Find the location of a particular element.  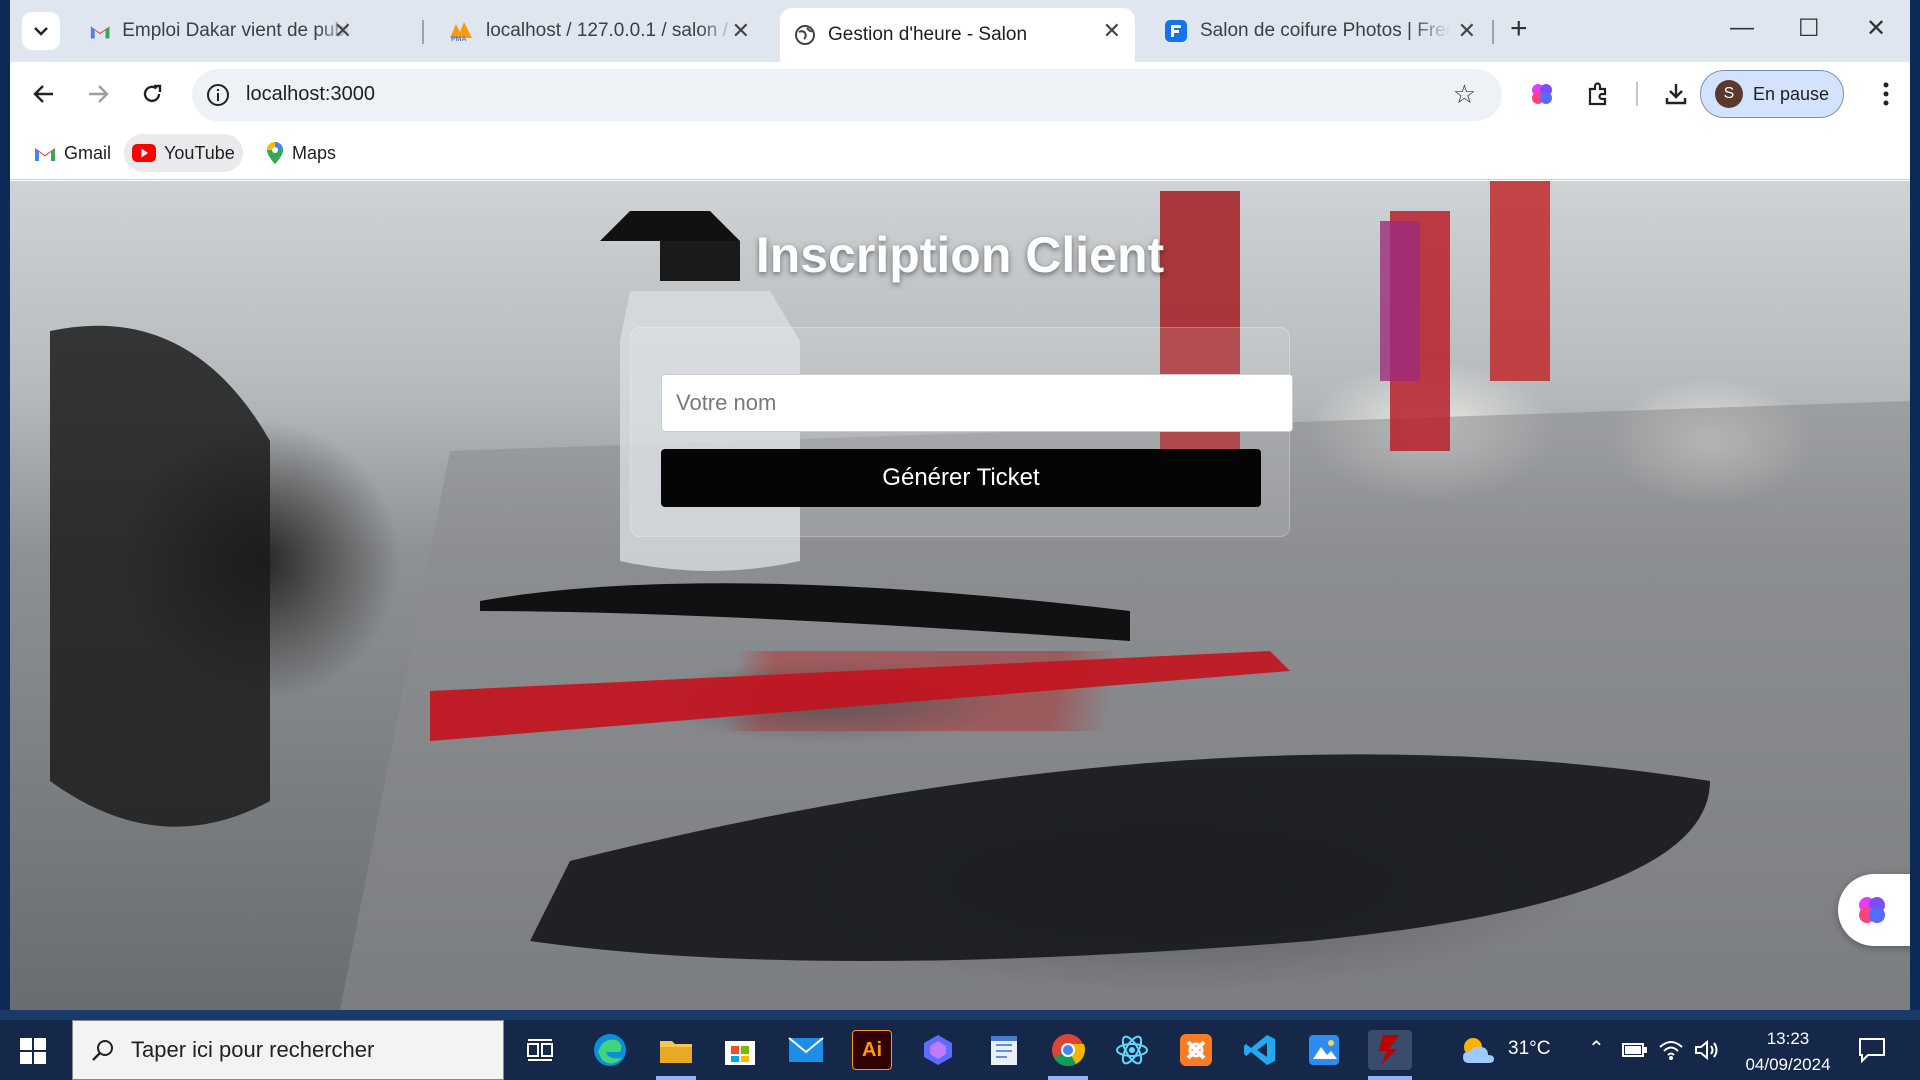

edge-icon is located at coordinates (610, 1050).